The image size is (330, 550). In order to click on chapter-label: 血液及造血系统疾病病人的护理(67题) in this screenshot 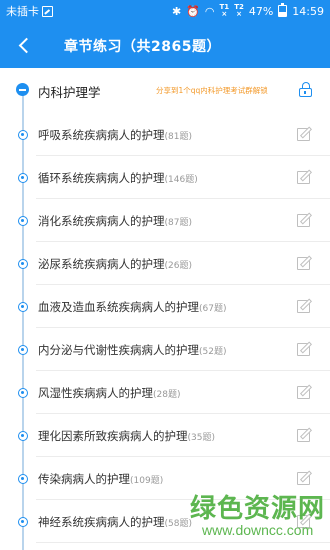, I will do `click(132, 307)`.